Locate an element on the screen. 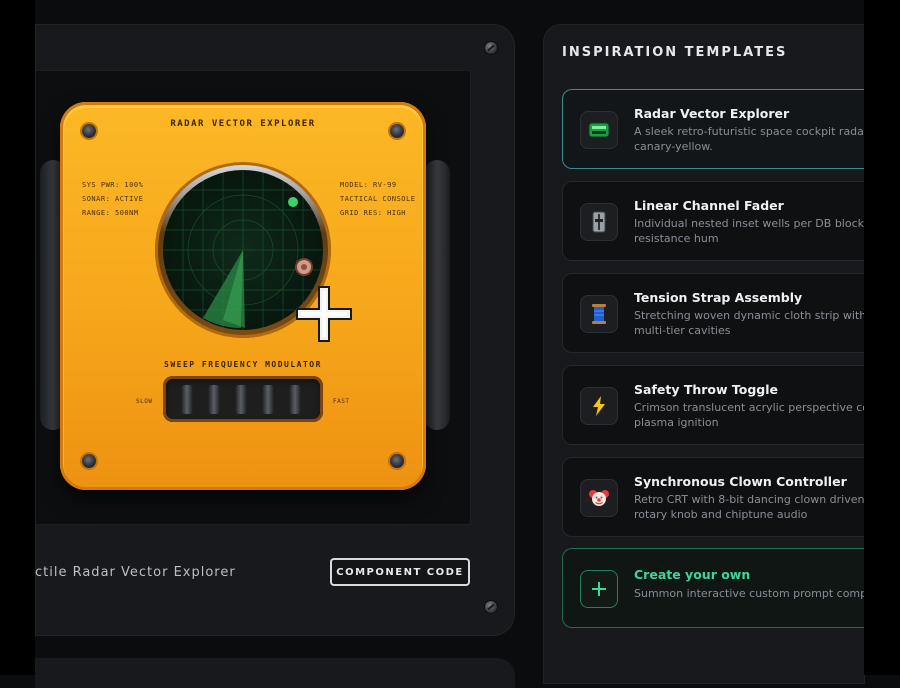 This screenshot has height=688, width=900. plus-icon is located at coordinates (599, 589).